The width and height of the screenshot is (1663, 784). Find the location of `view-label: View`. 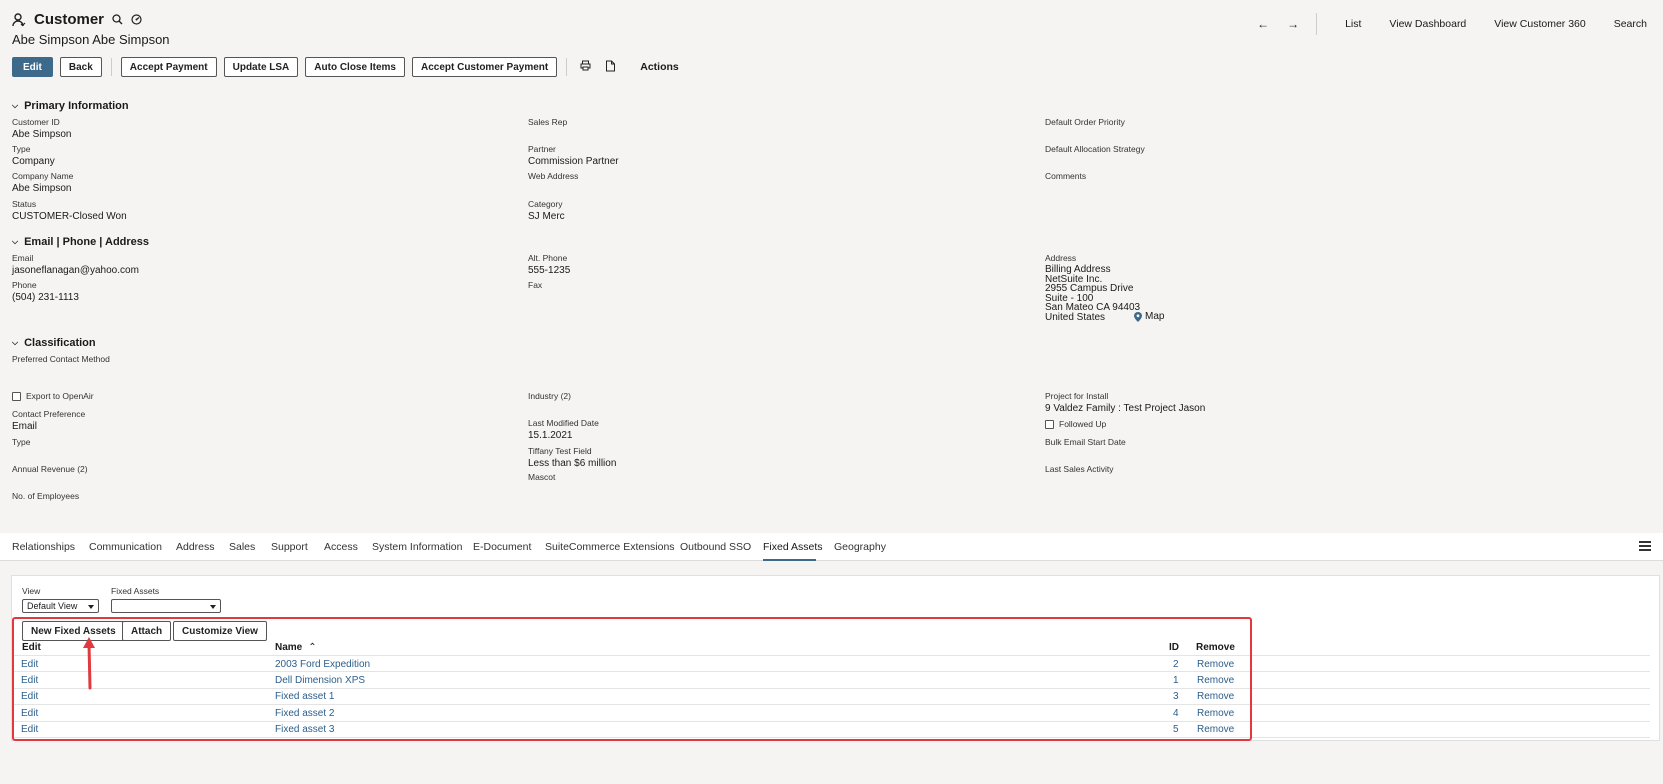

view-label: View is located at coordinates (31, 591).